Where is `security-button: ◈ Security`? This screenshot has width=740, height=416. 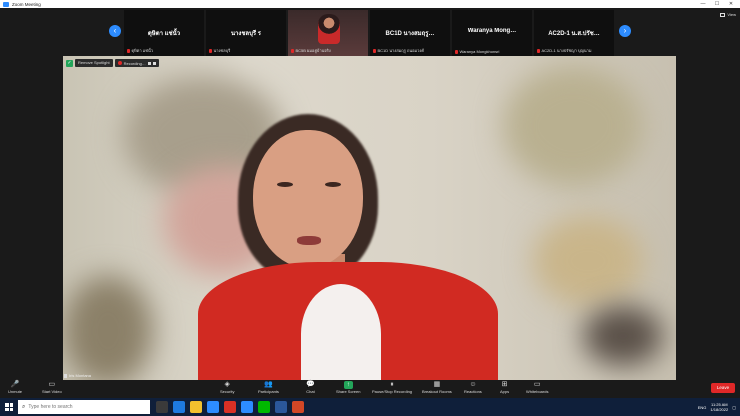
security-button: ◈ Security is located at coordinates (227, 387).